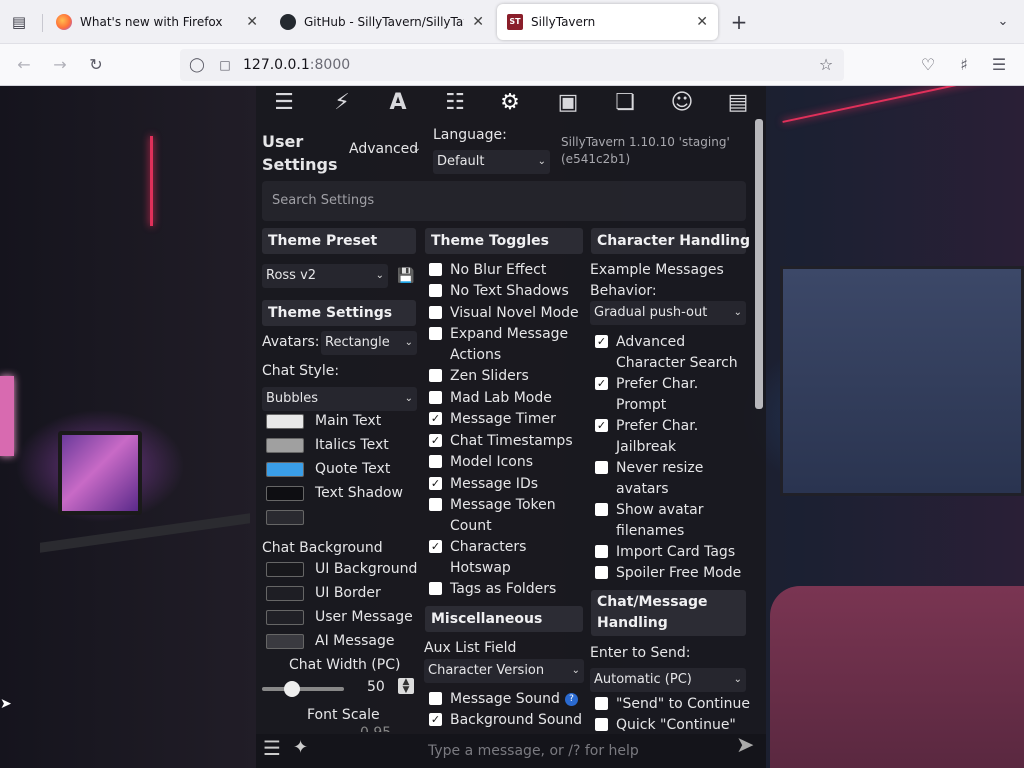 This screenshot has height=768, width=1024. I want to click on shield-icon: ◯, so click(197, 65).